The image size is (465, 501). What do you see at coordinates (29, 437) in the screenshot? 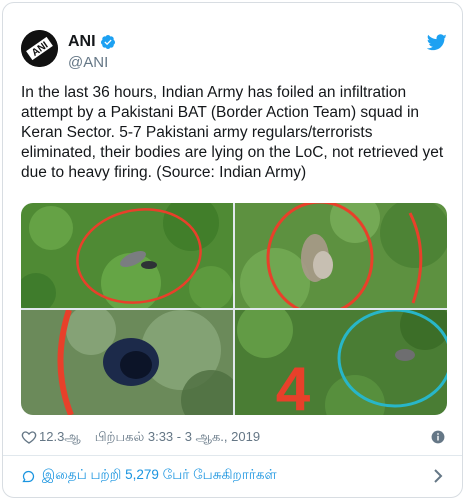
I see `heart-icon` at bounding box center [29, 437].